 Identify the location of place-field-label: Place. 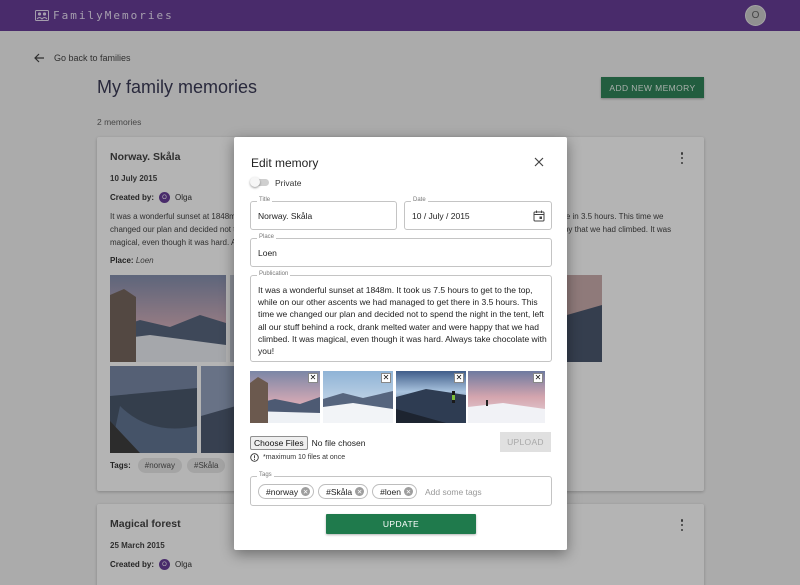
(267, 237).